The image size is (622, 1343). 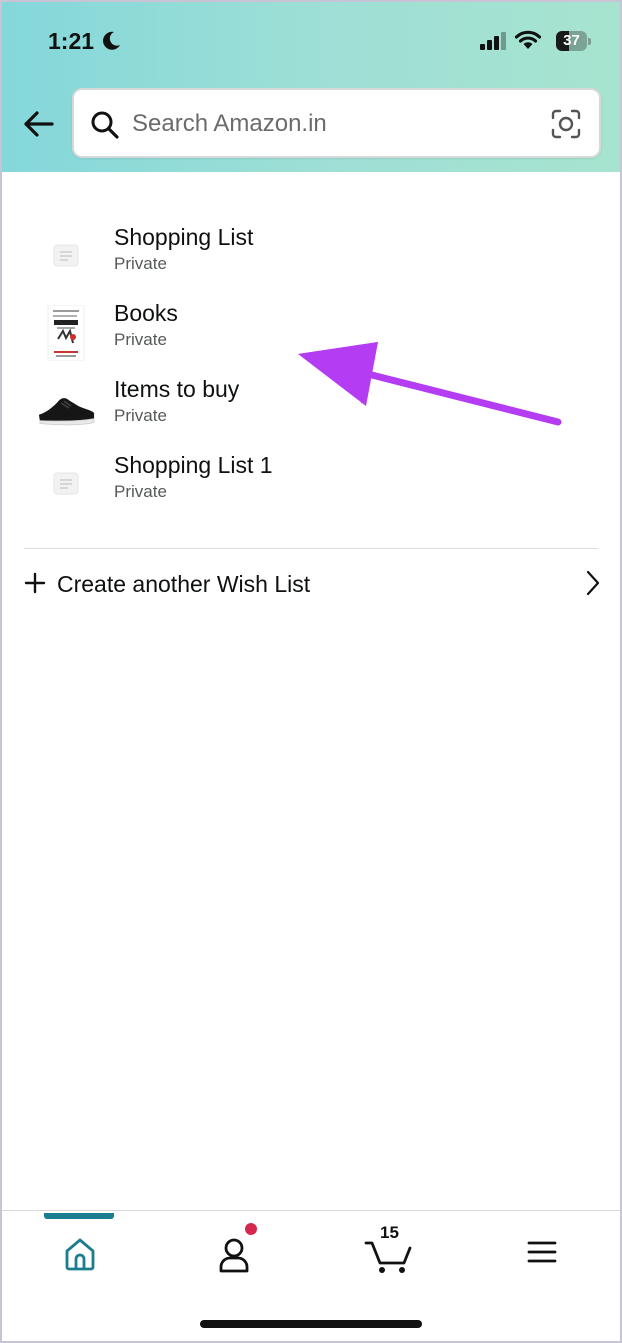 I want to click on active-tab-indicator, so click(x=79, y=1216).